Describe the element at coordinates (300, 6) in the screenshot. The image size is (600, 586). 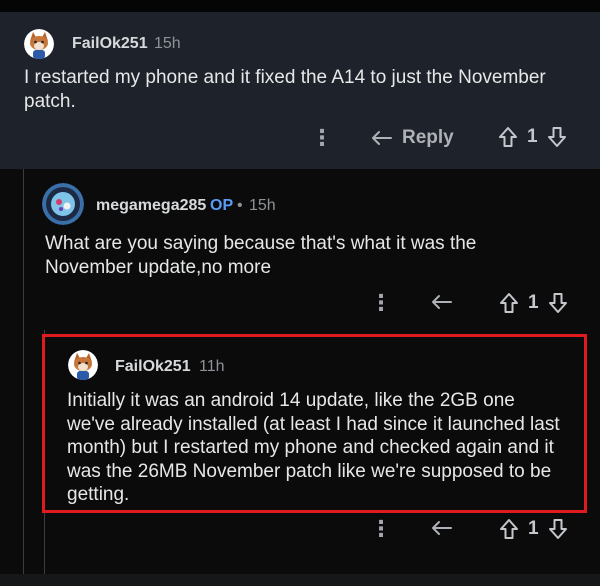
I see `top-bar` at that location.